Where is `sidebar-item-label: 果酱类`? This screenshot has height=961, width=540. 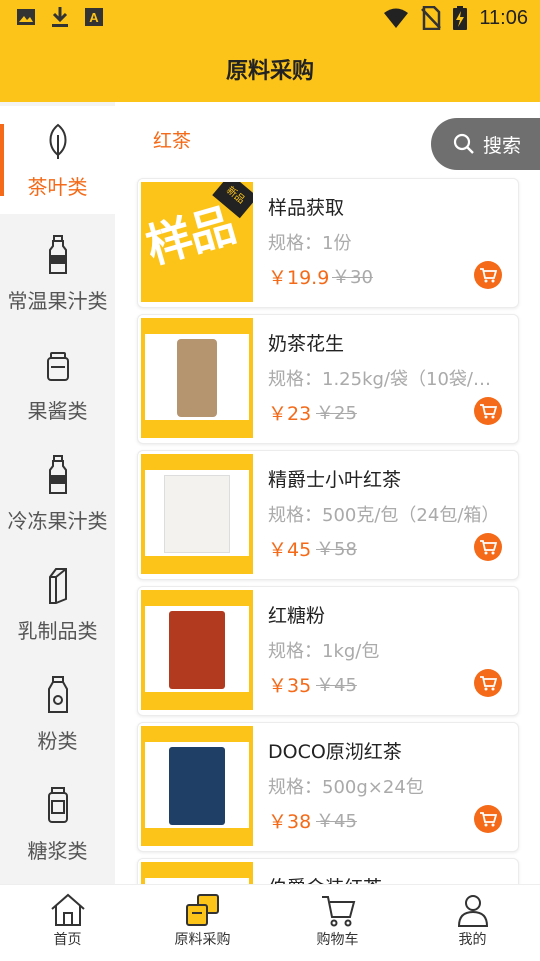 sidebar-item-label: 果酱类 is located at coordinates (57, 410).